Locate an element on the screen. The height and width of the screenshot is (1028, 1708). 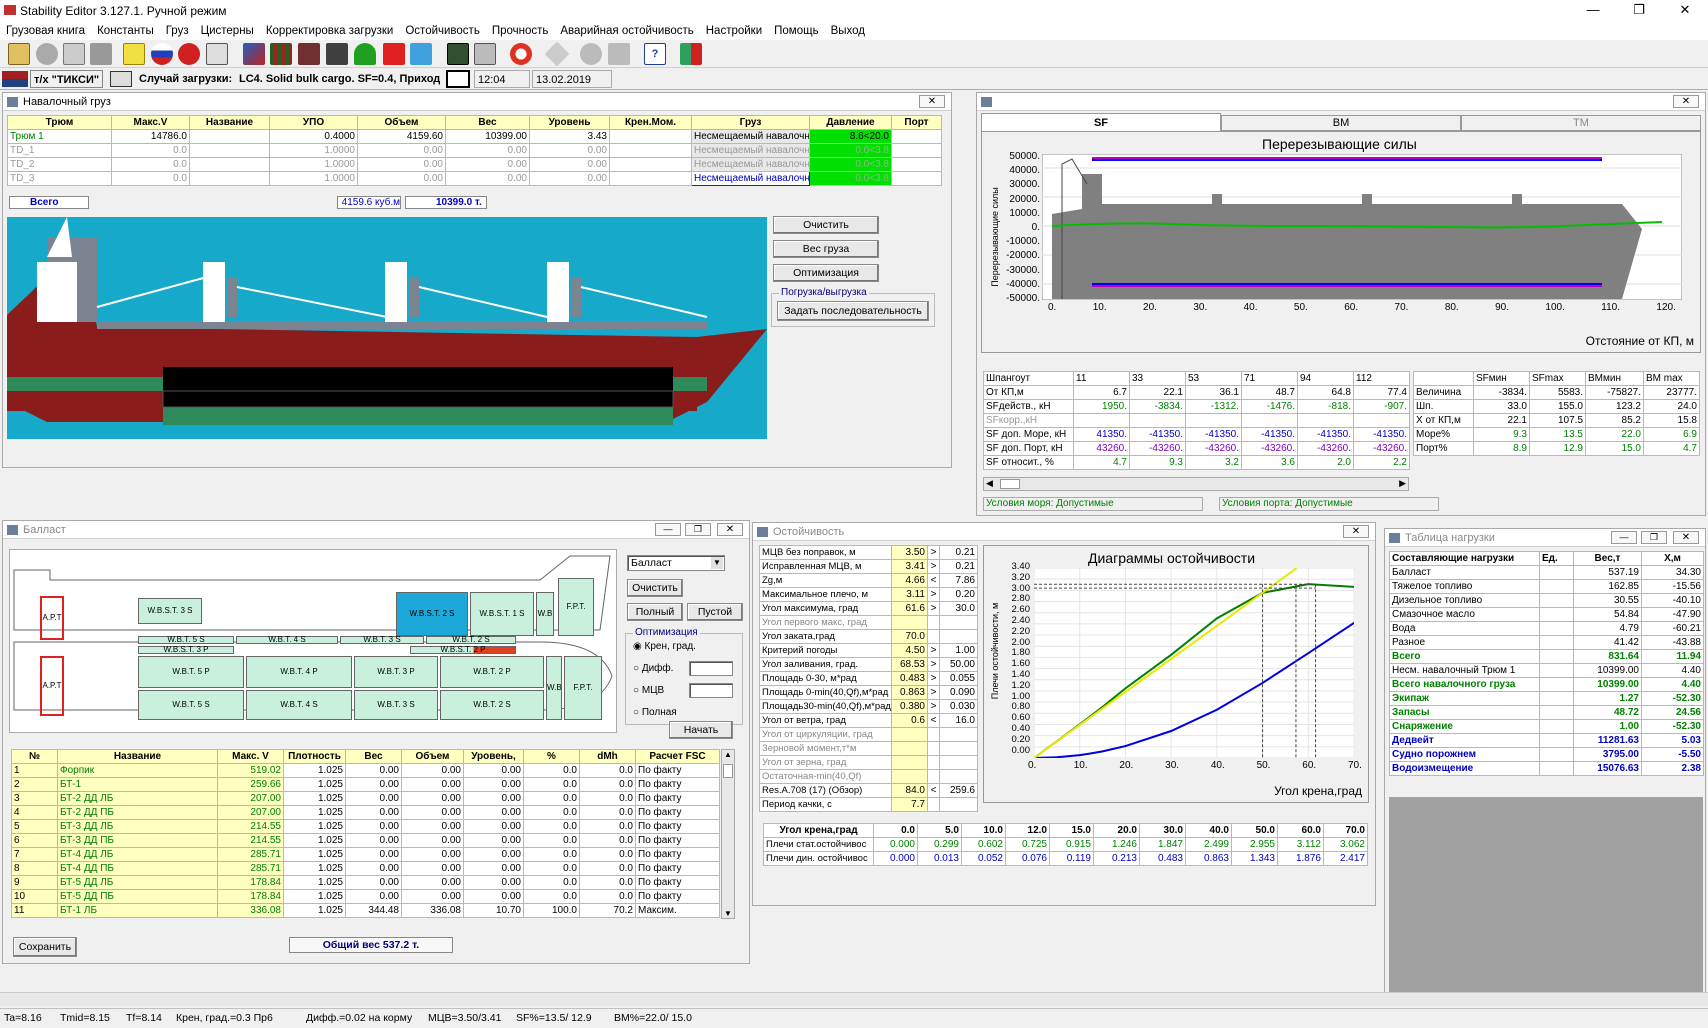
wb-tank: W.B is located at coordinates (545, 614).